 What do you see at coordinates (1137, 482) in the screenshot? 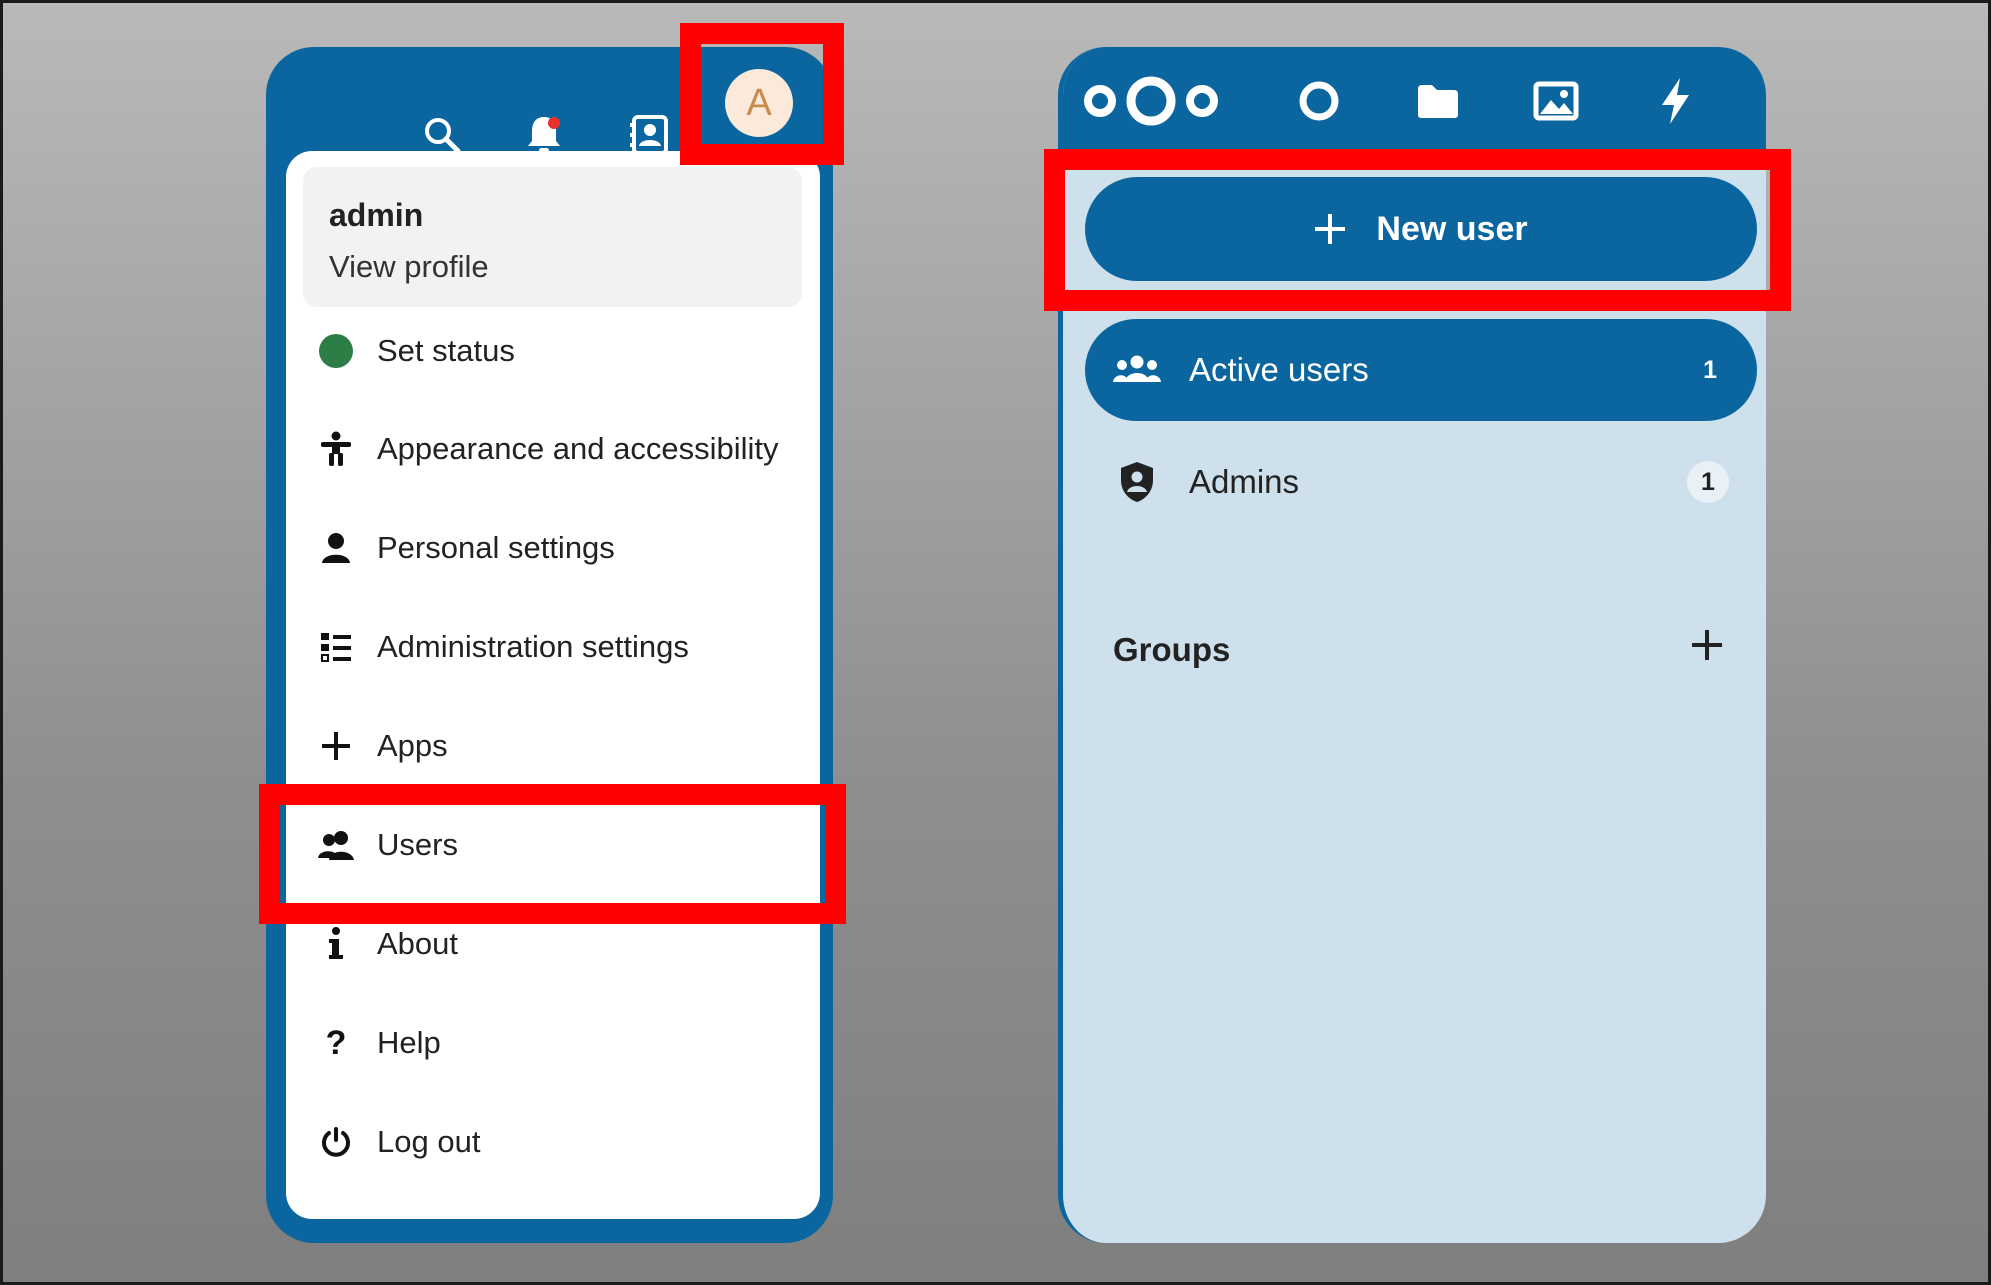
I see `admin-shield-icon` at bounding box center [1137, 482].